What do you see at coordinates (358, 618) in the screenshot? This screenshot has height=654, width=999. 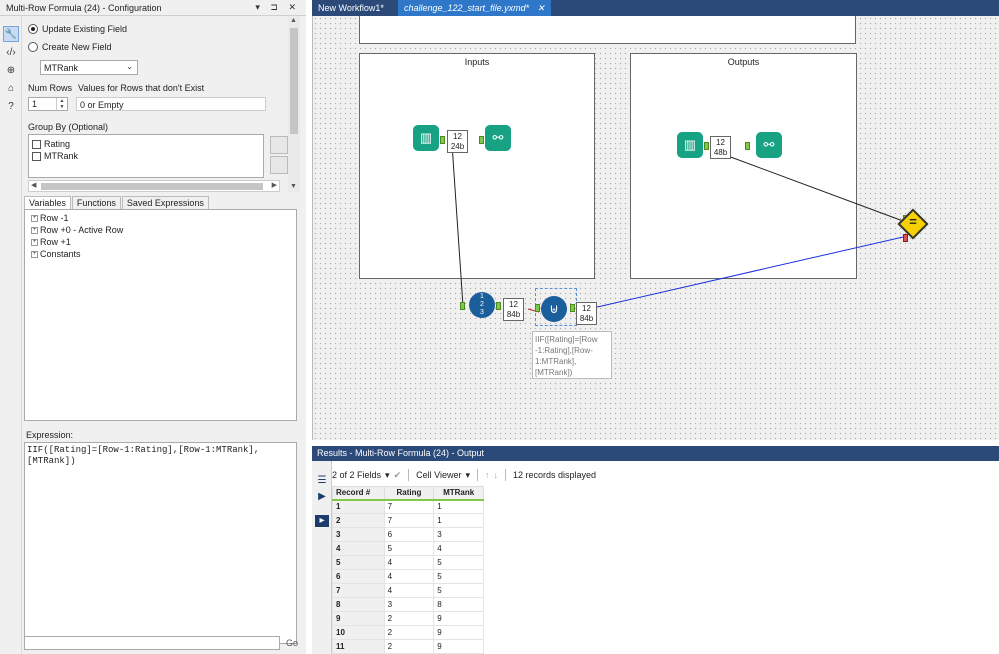 I see `record-number-cell: 9` at bounding box center [358, 618].